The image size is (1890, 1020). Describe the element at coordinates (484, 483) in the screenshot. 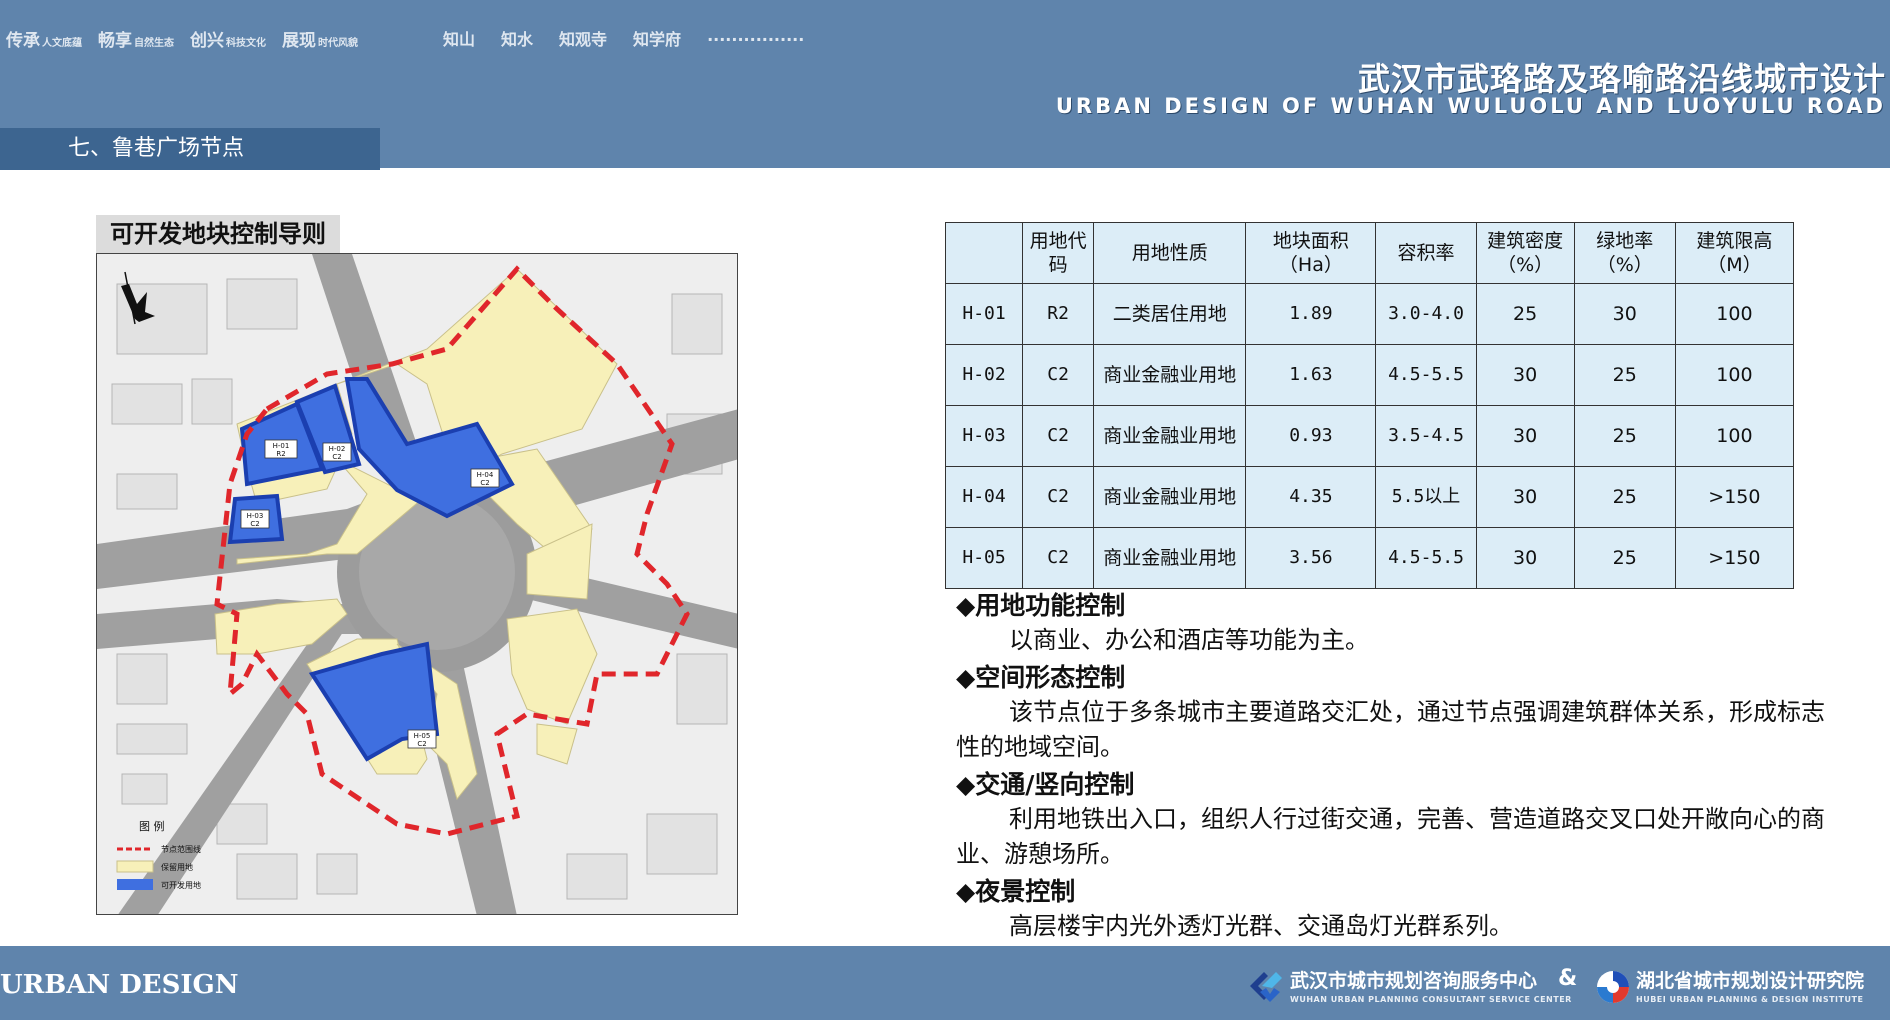

I see `parcel-label-h04-code: C2` at that location.